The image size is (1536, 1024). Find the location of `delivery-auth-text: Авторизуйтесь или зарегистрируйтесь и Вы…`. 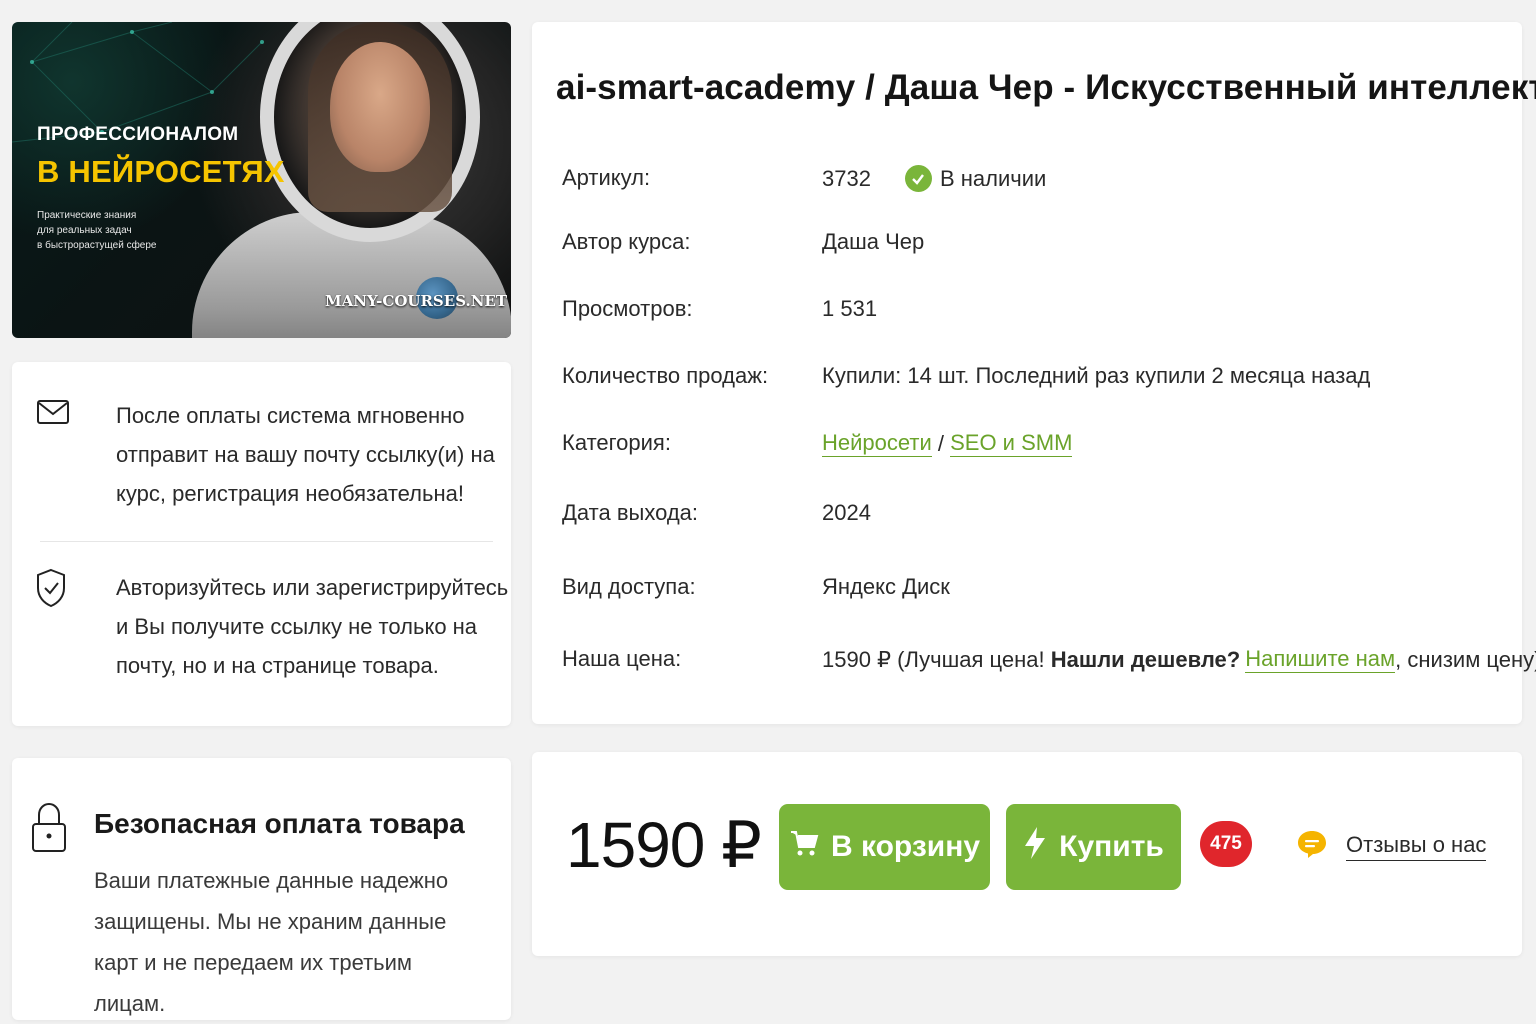

delivery-auth-text: Авторизуйтесь или зарегистрируйтесь и Вы… is located at coordinates (312, 626).